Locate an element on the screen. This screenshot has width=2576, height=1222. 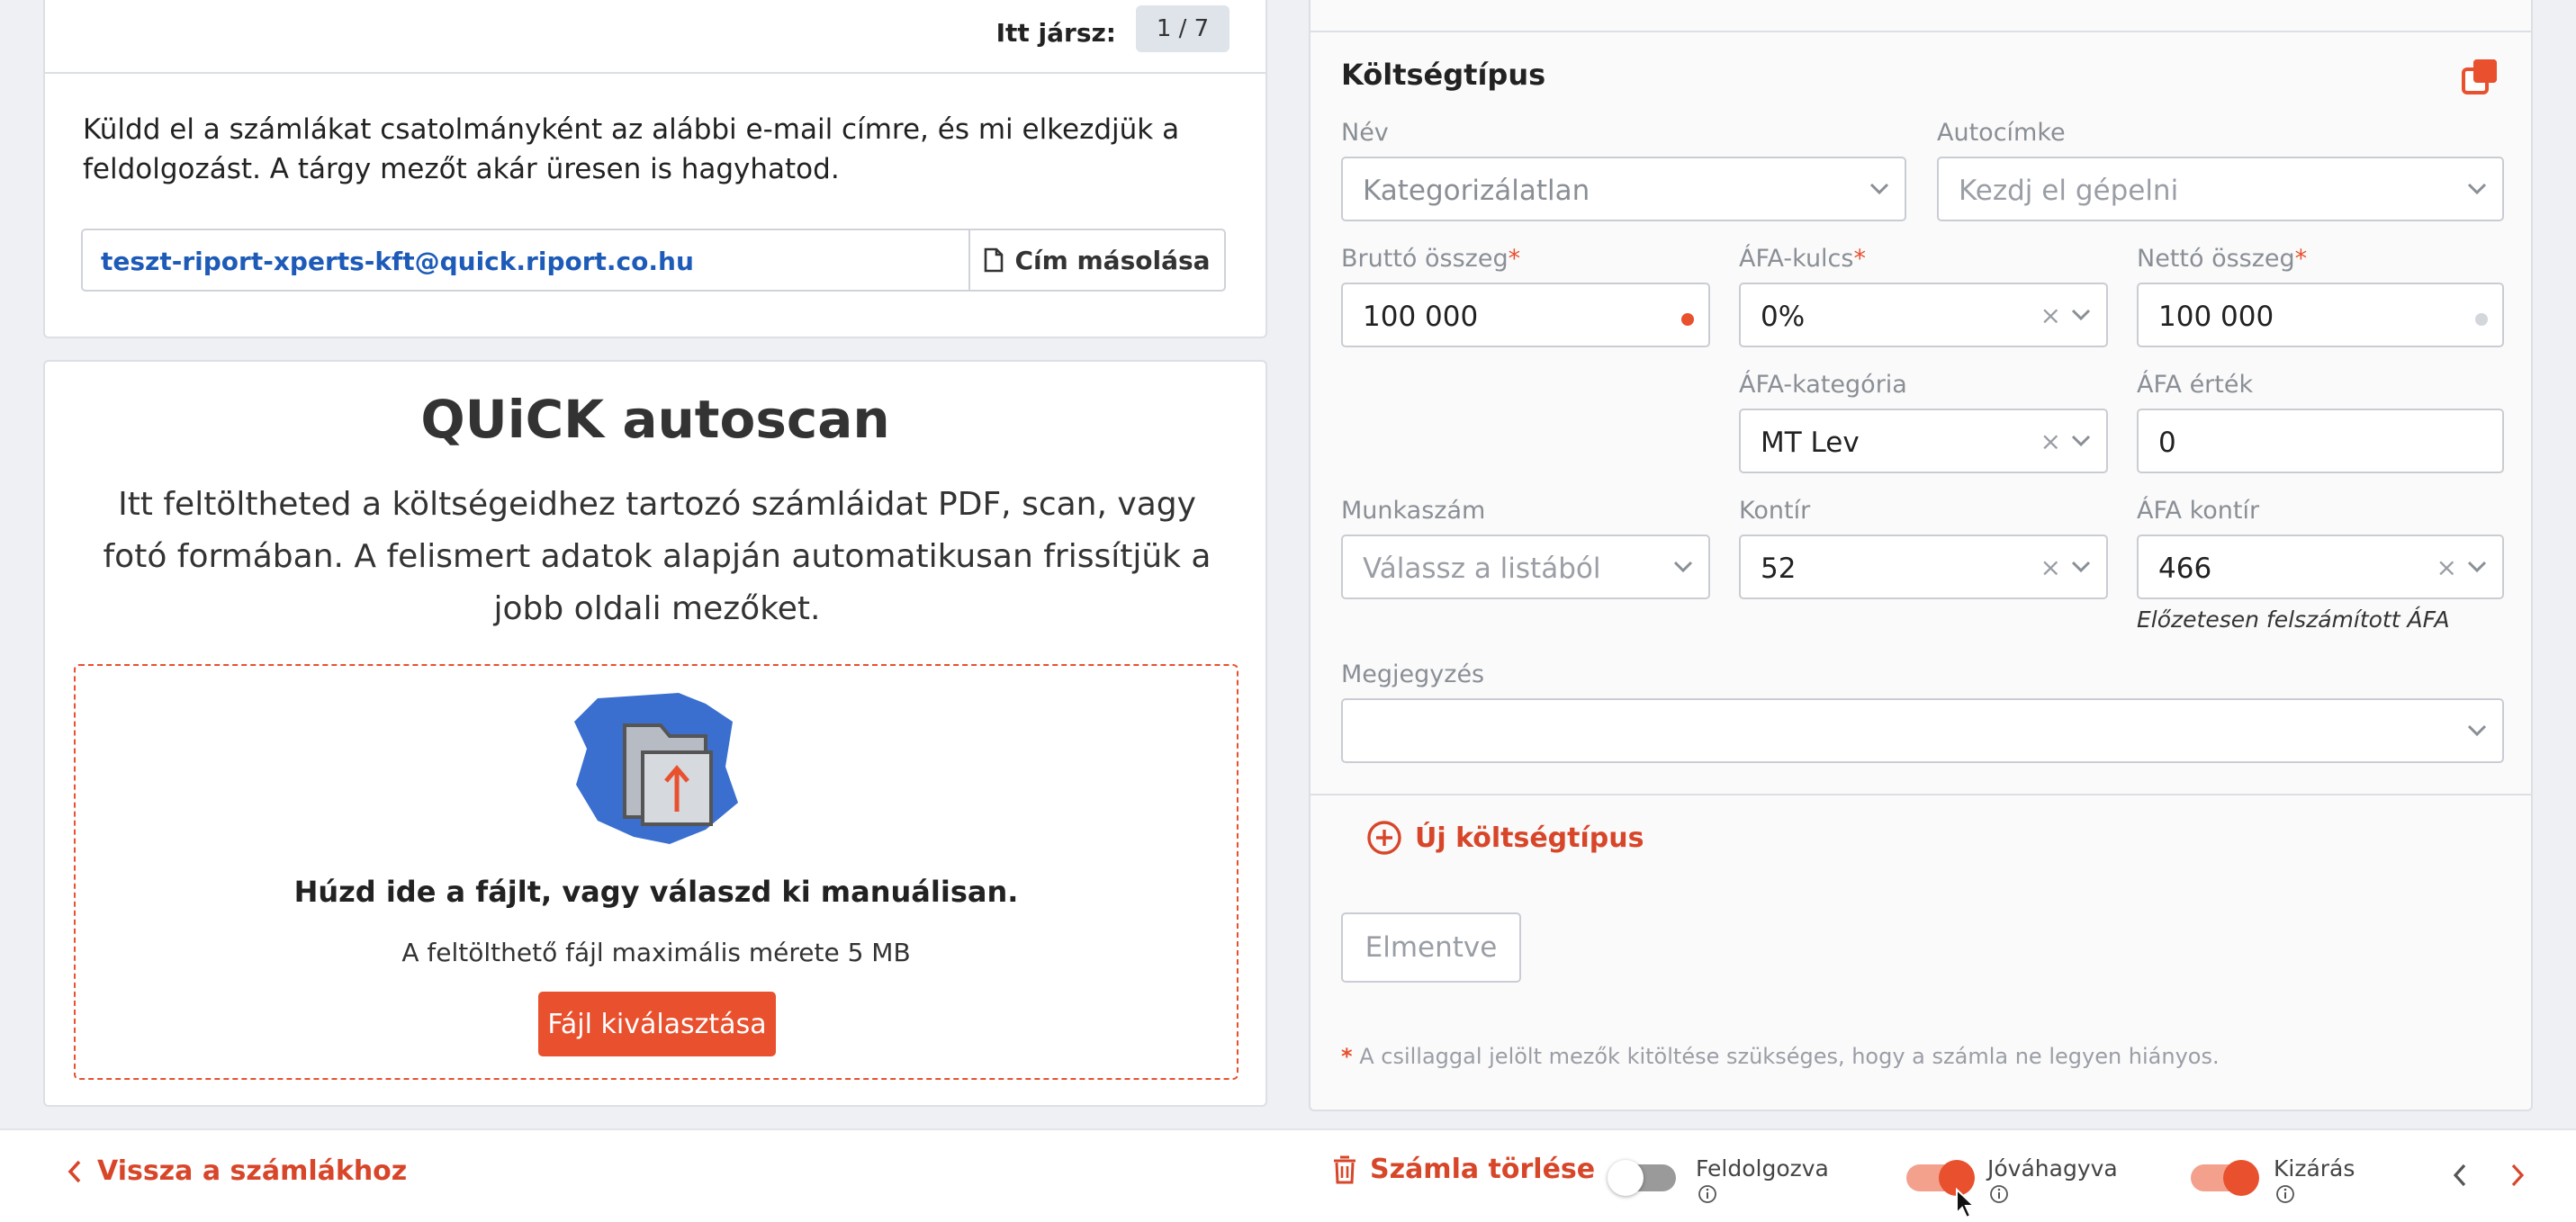
vat-amount-value: 0 is located at coordinates (2167, 443).